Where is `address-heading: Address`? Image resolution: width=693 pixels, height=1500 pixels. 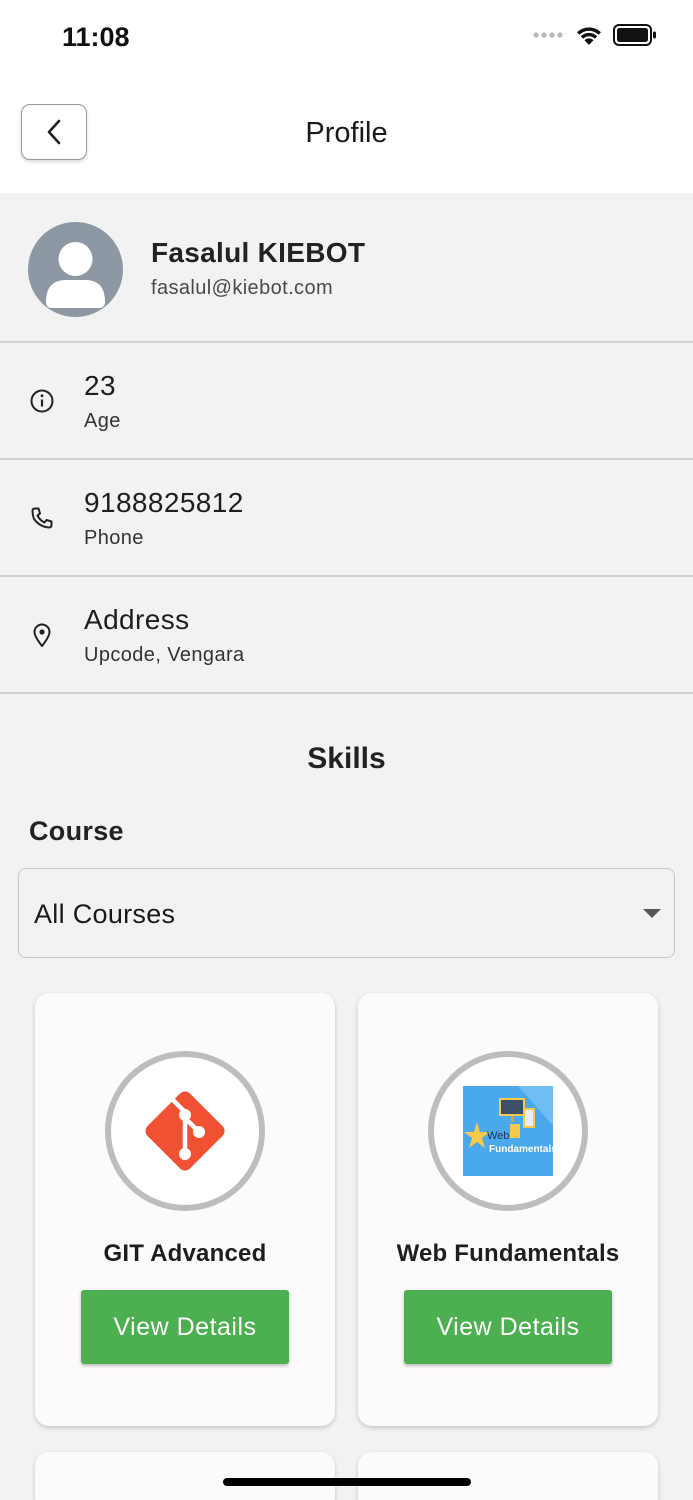
address-heading: Address is located at coordinates (137, 619).